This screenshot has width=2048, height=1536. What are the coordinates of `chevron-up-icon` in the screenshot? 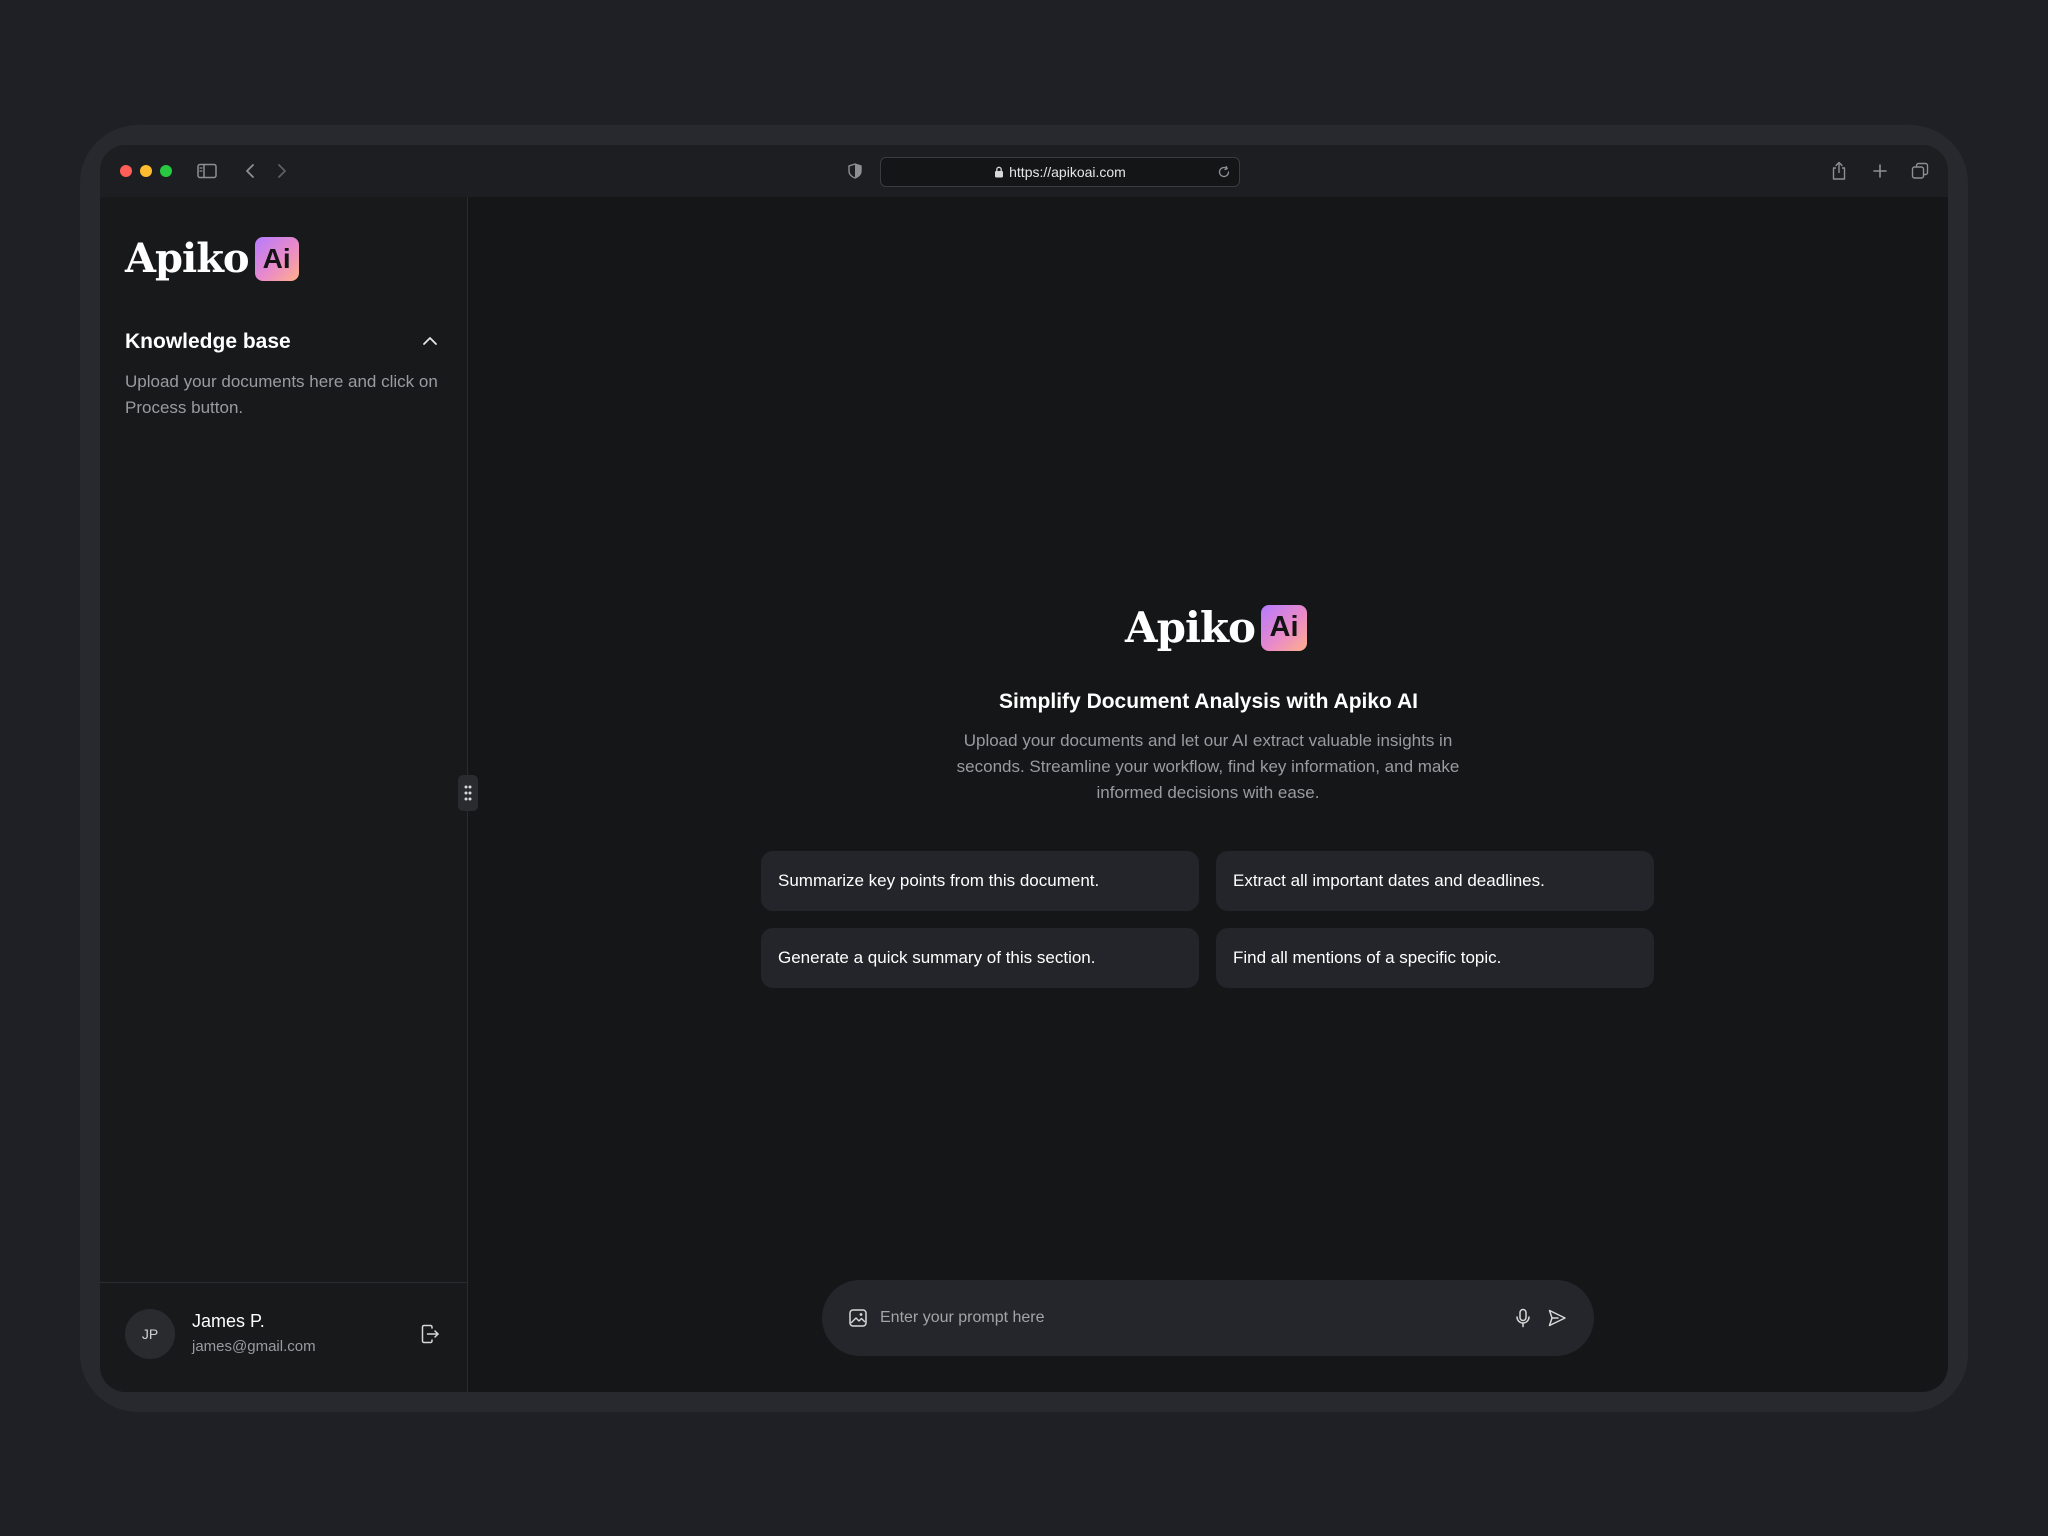 It's located at (430, 341).